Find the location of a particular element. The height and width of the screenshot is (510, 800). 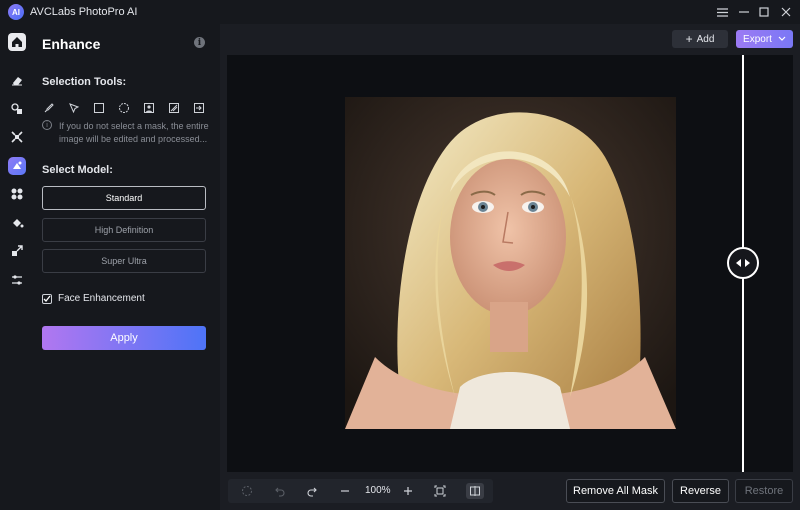

shapes-icon is located at coordinates (17, 109).